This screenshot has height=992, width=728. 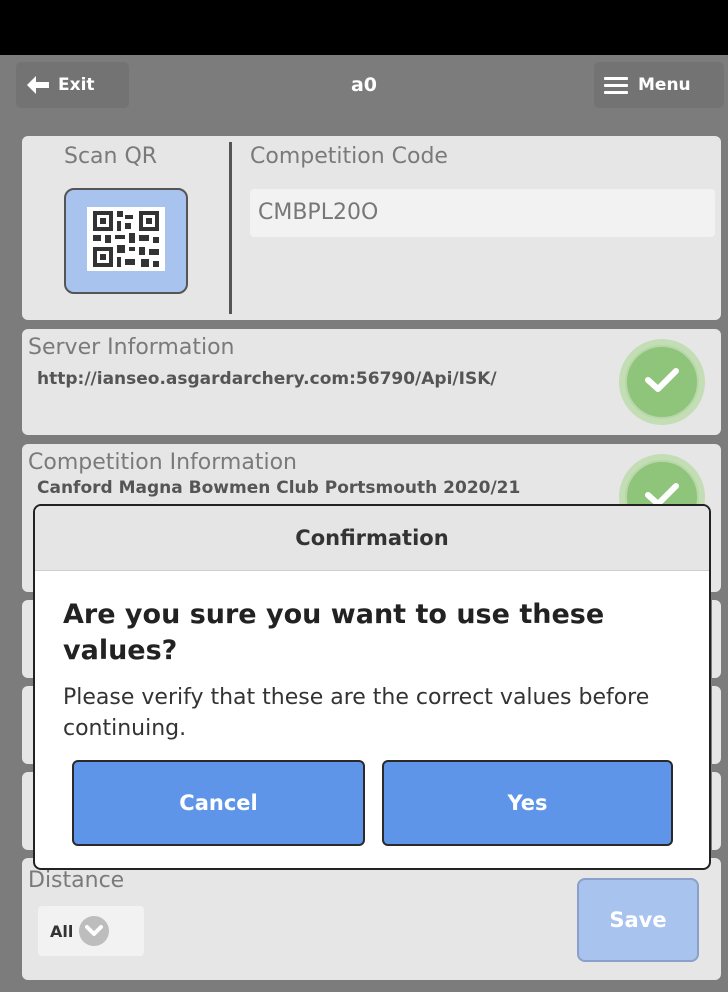 What do you see at coordinates (94, 931) in the screenshot?
I see `chevron-down-icon` at bounding box center [94, 931].